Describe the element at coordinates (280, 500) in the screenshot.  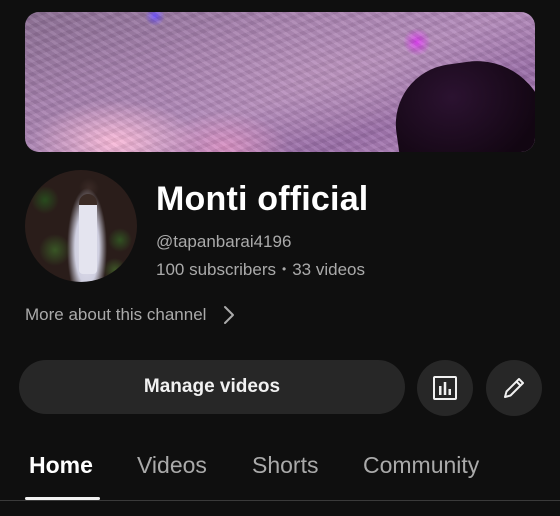
I see `tabs-divider` at that location.